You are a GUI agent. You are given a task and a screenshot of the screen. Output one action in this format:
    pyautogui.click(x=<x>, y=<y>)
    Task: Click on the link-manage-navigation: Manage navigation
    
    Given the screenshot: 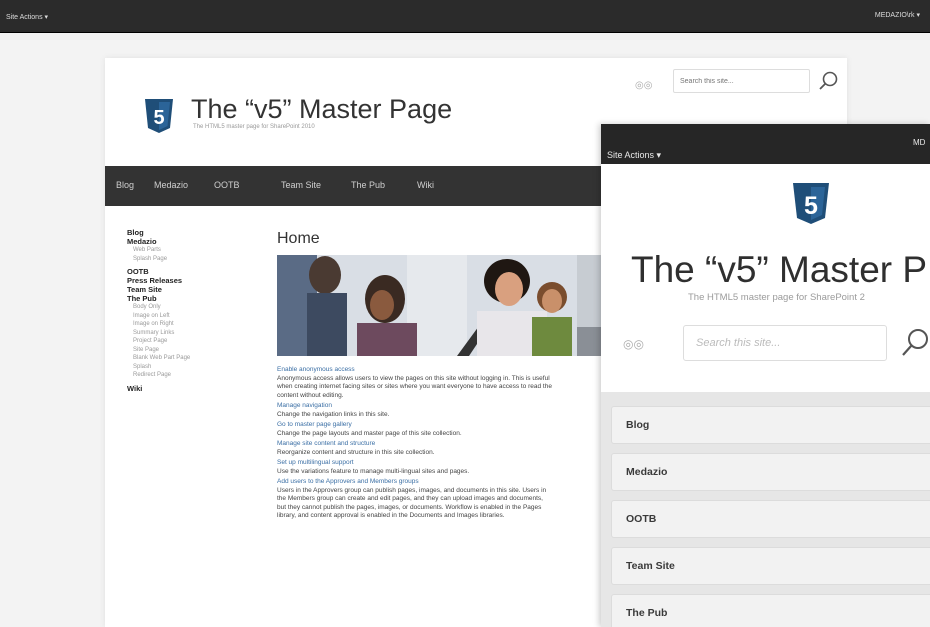 What is the action you would take?
    pyautogui.click(x=415, y=406)
    